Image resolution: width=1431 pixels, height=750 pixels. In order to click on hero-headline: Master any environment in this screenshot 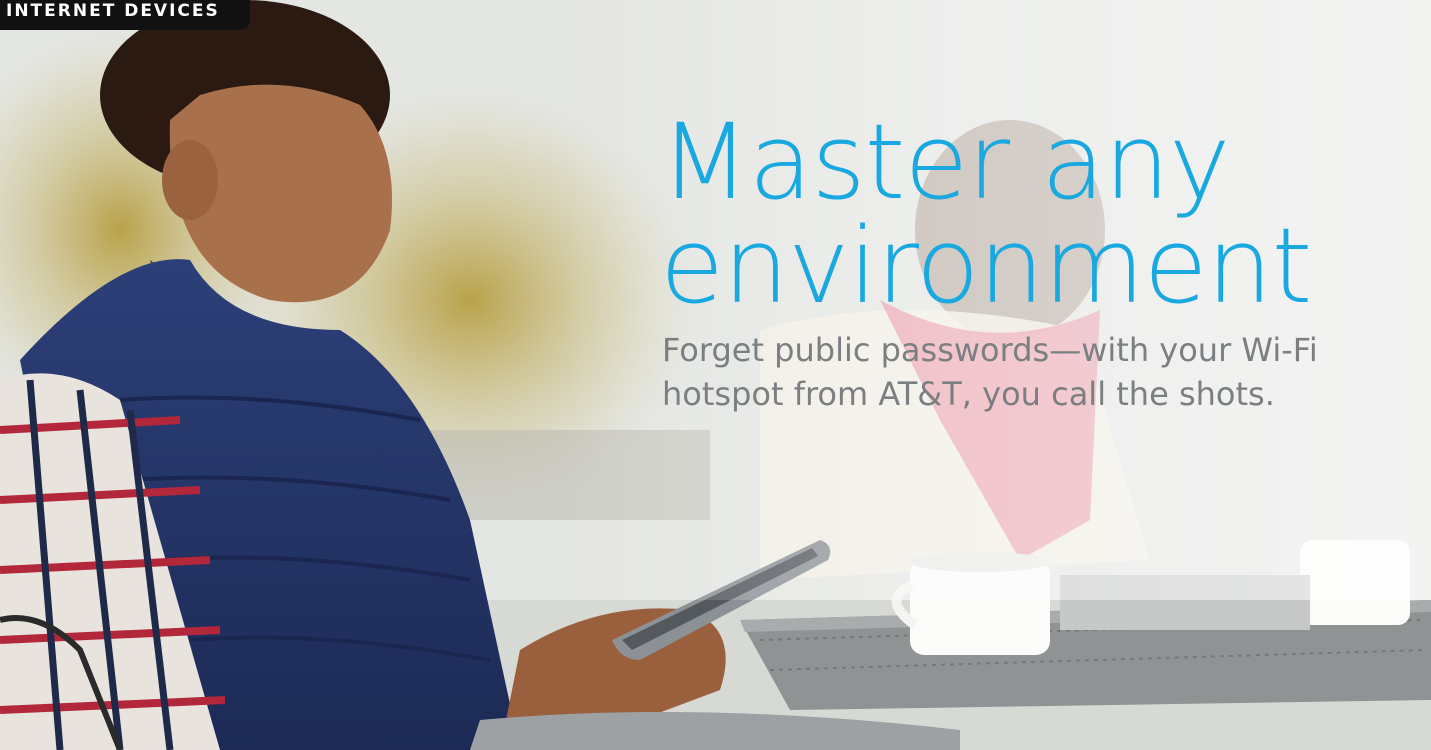, I will do `click(1030, 214)`.